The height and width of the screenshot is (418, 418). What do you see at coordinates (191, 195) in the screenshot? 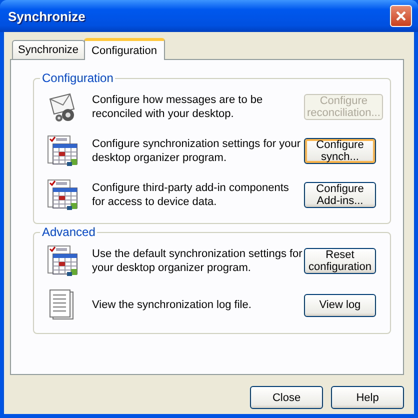
I see `row-description: Configure third-party add-in components for access to device data.` at bounding box center [191, 195].